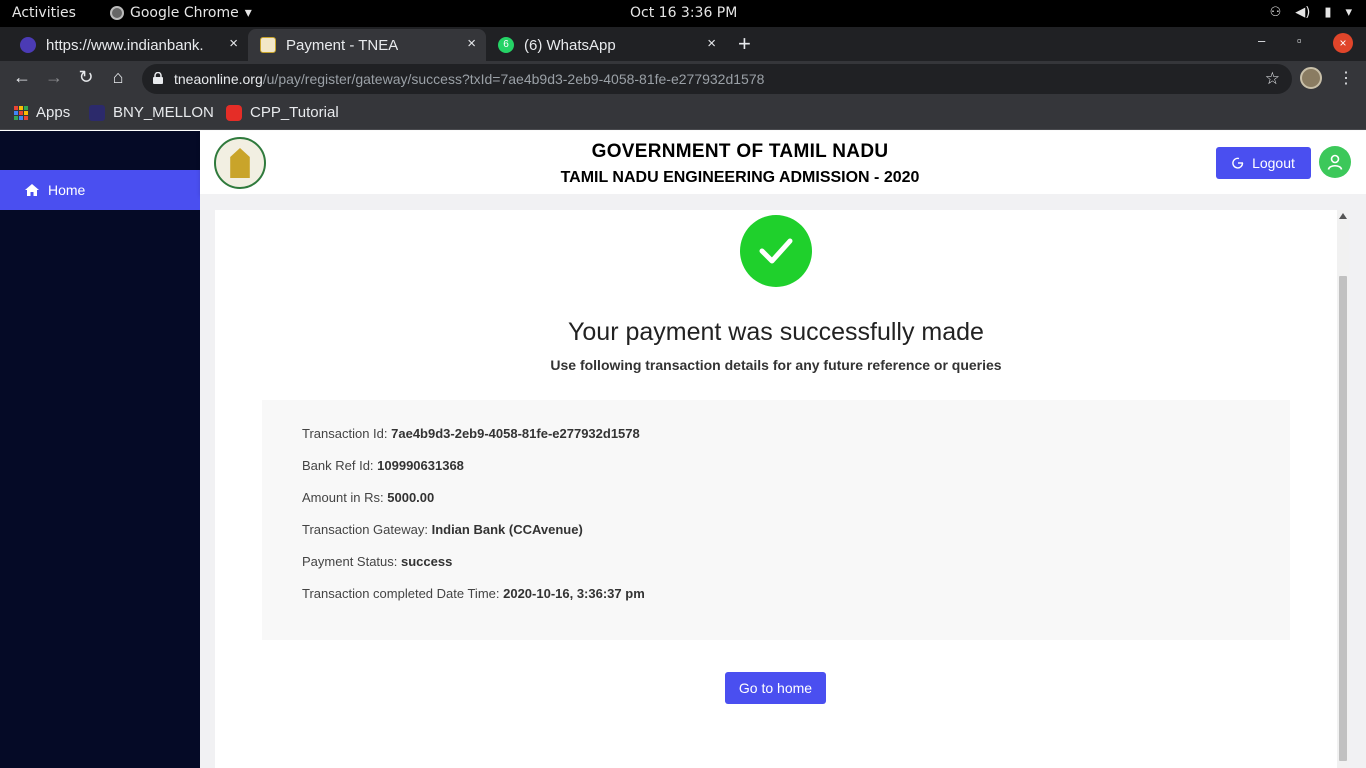  I want to click on transaction-id-value: 7ae4b9d3-2eb9-4058-81fe-e277932d1578, so click(515, 433).